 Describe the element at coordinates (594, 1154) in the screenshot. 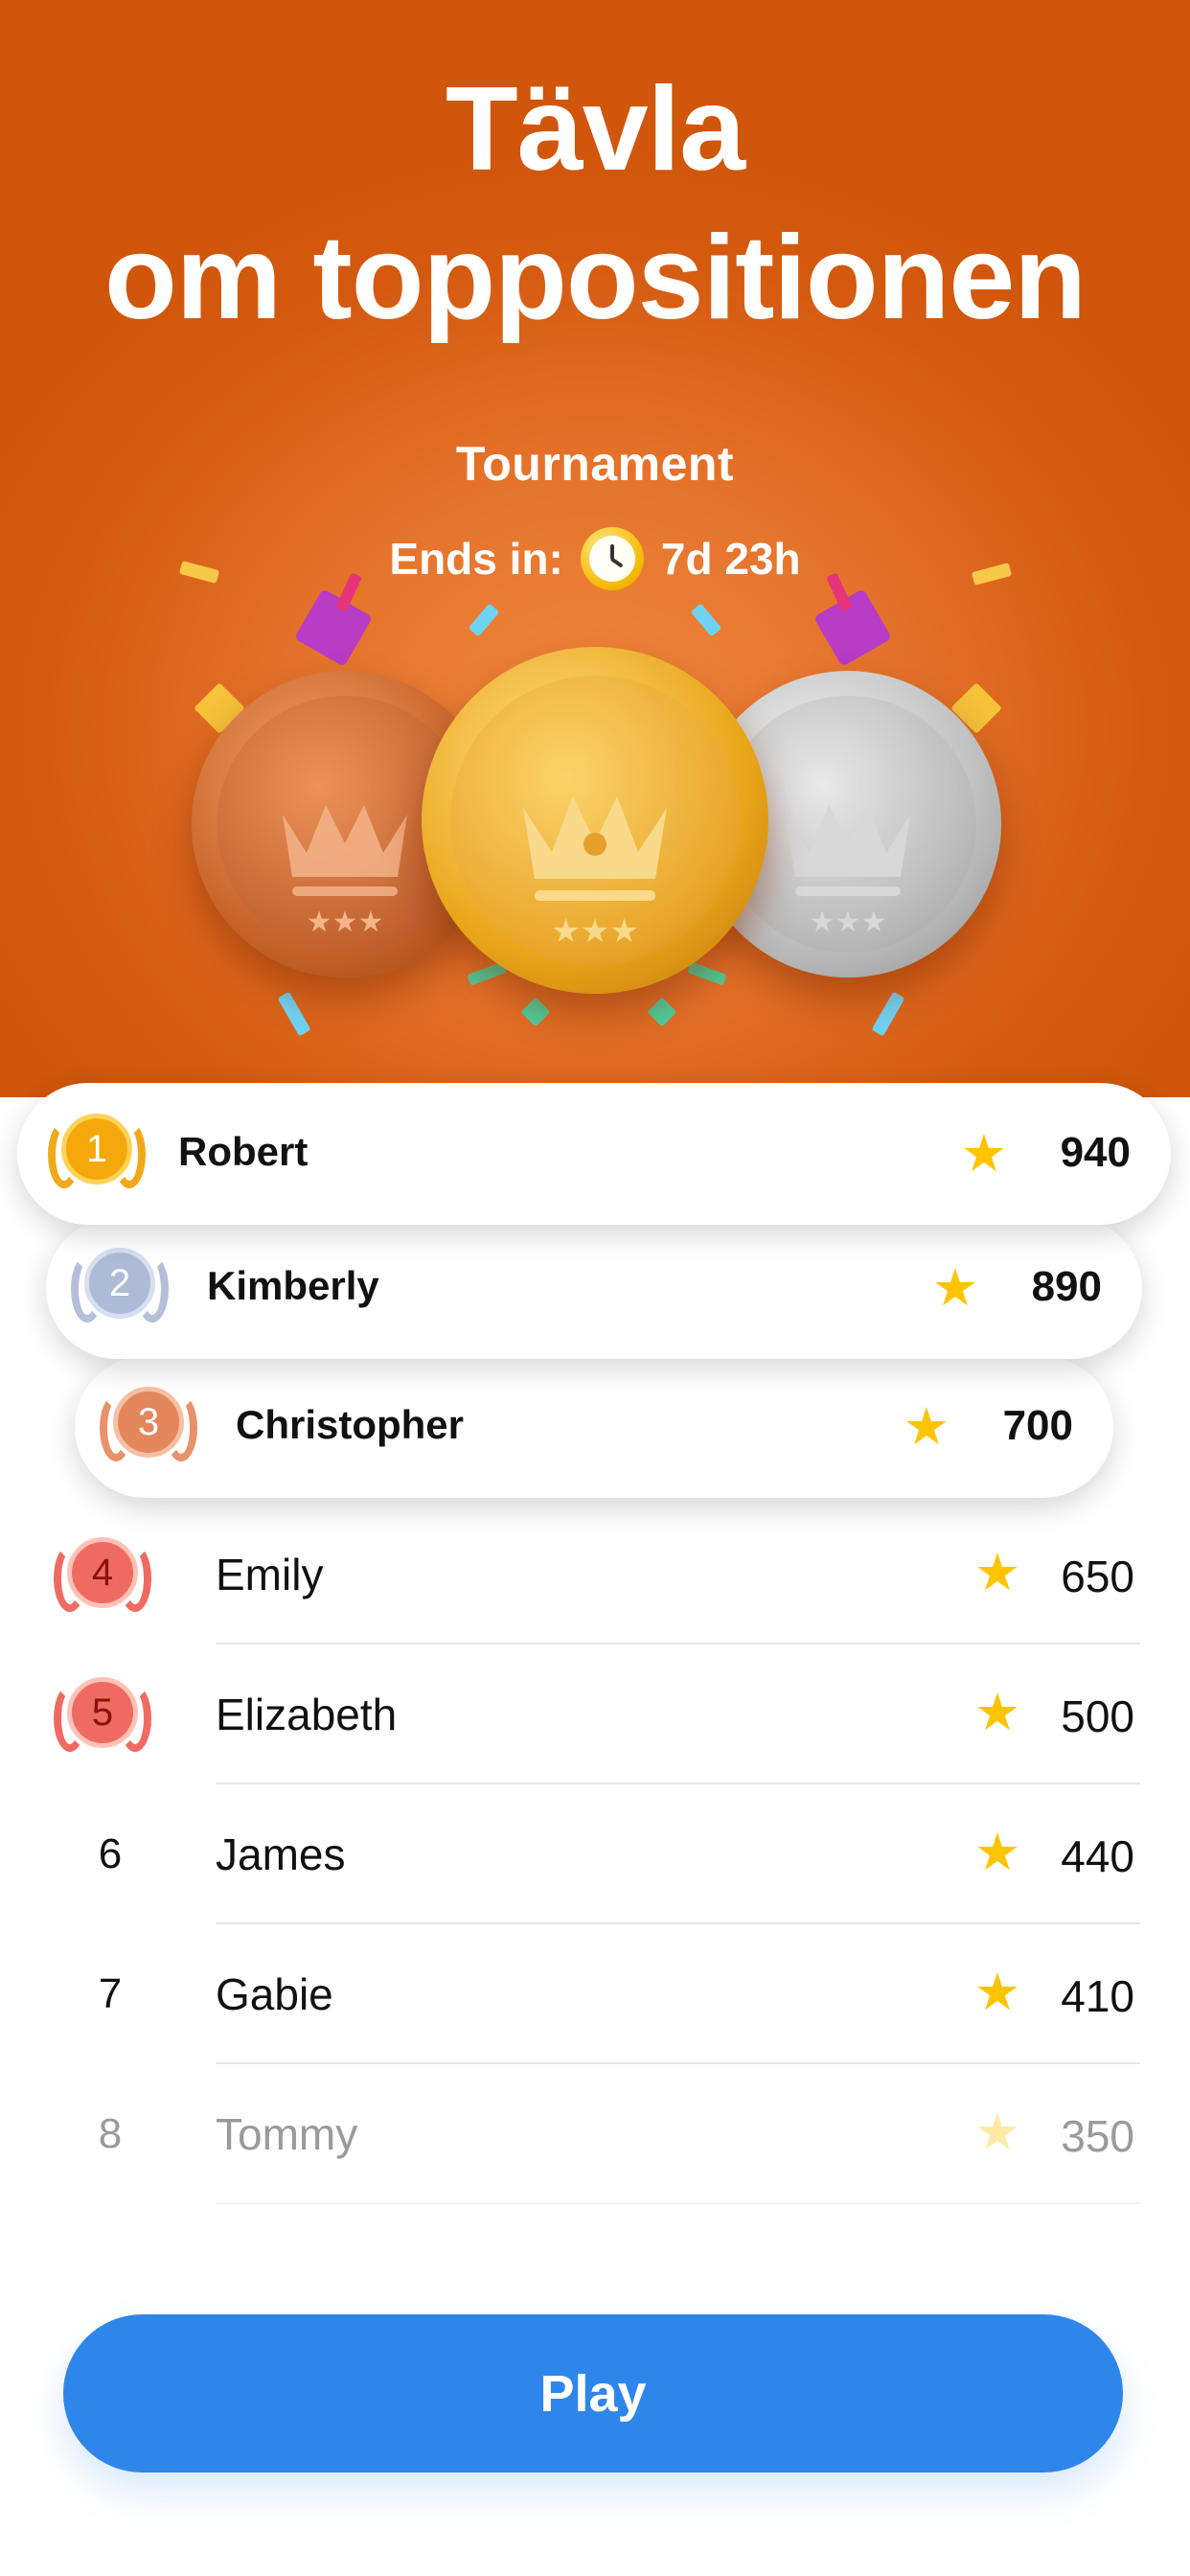

I see `leaderboard-top-1: 1 Robert ★ 940` at that location.